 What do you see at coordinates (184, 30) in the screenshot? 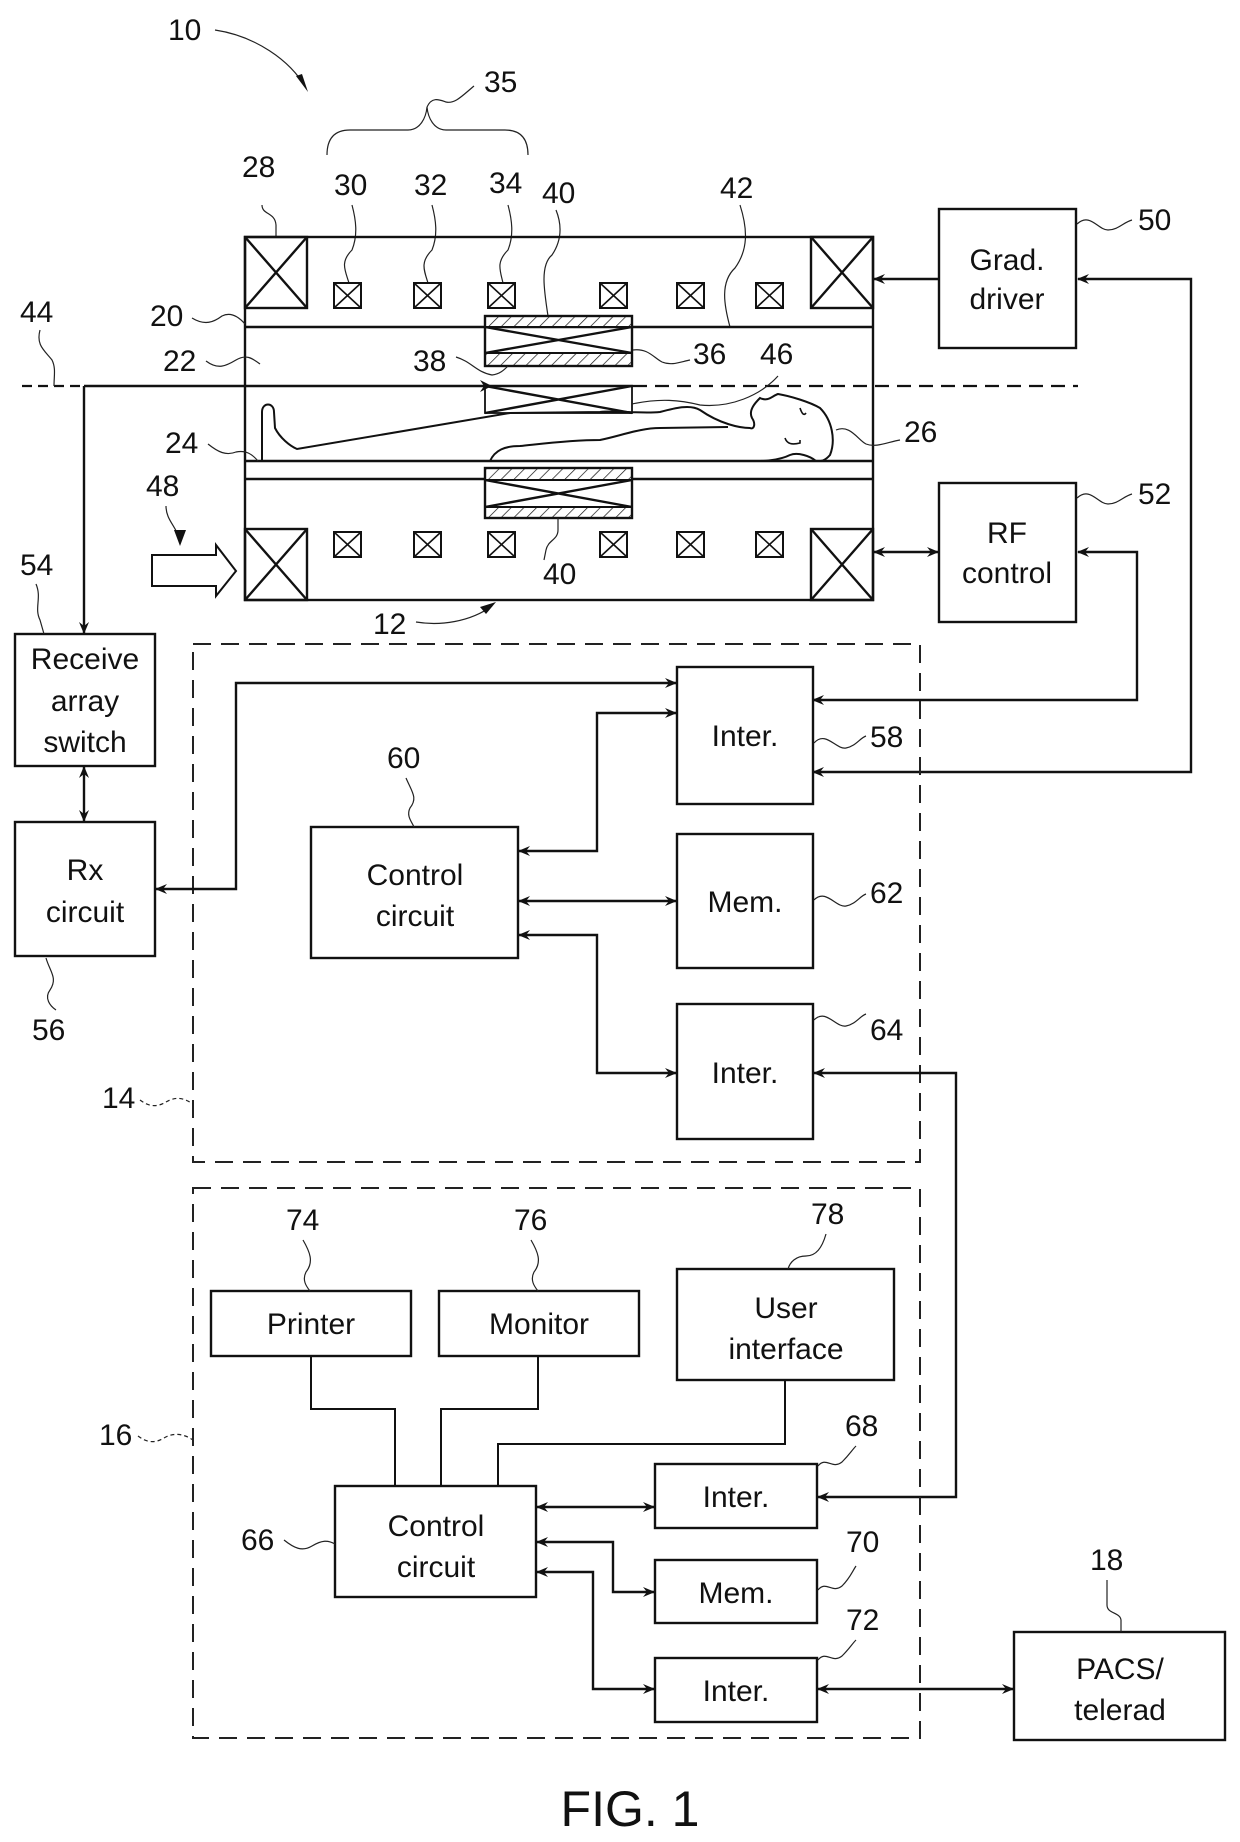
I see `ref-label-10: 10` at bounding box center [184, 30].